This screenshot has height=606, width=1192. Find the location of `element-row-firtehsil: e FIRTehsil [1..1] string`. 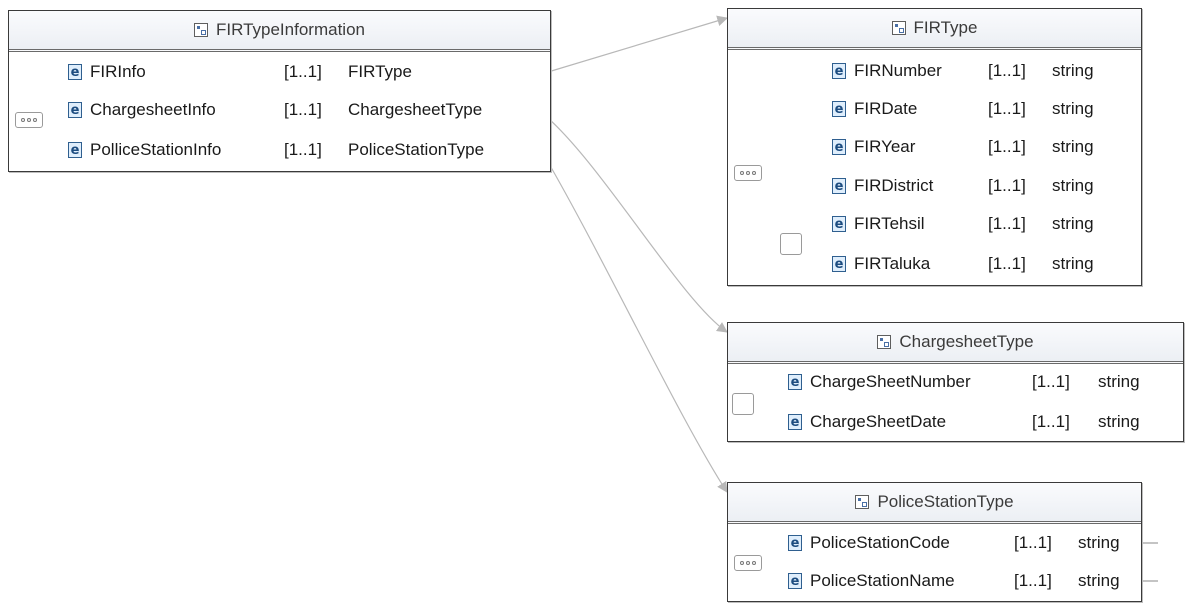

element-row-firtehsil: e FIRTehsil [1..1] string is located at coordinates (972, 224).